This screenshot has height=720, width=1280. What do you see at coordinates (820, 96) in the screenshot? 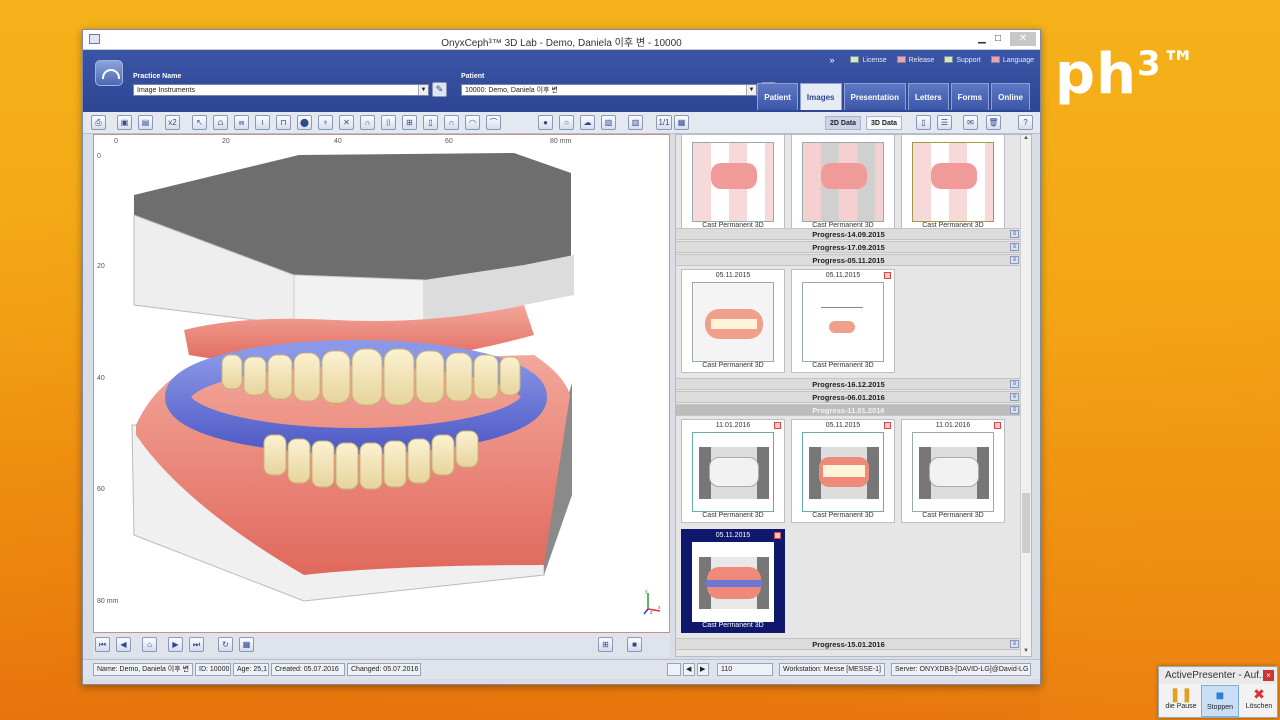
I see `tab-images: Images` at bounding box center [820, 96].